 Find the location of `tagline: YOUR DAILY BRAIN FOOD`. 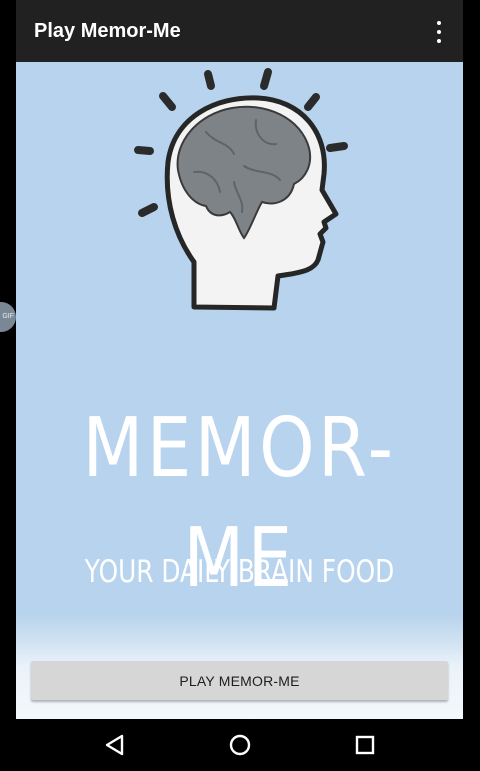

tagline: YOUR DAILY BRAIN FOOD is located at coordinates (239, 572).